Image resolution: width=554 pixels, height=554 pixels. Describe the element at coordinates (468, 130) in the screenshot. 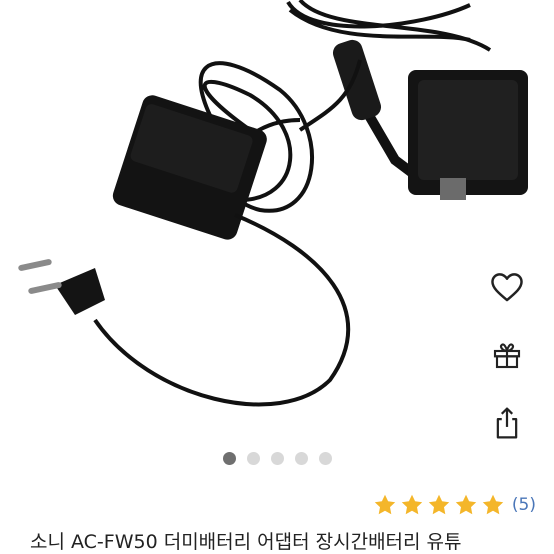

I see `dummy-battery-face` at that location.